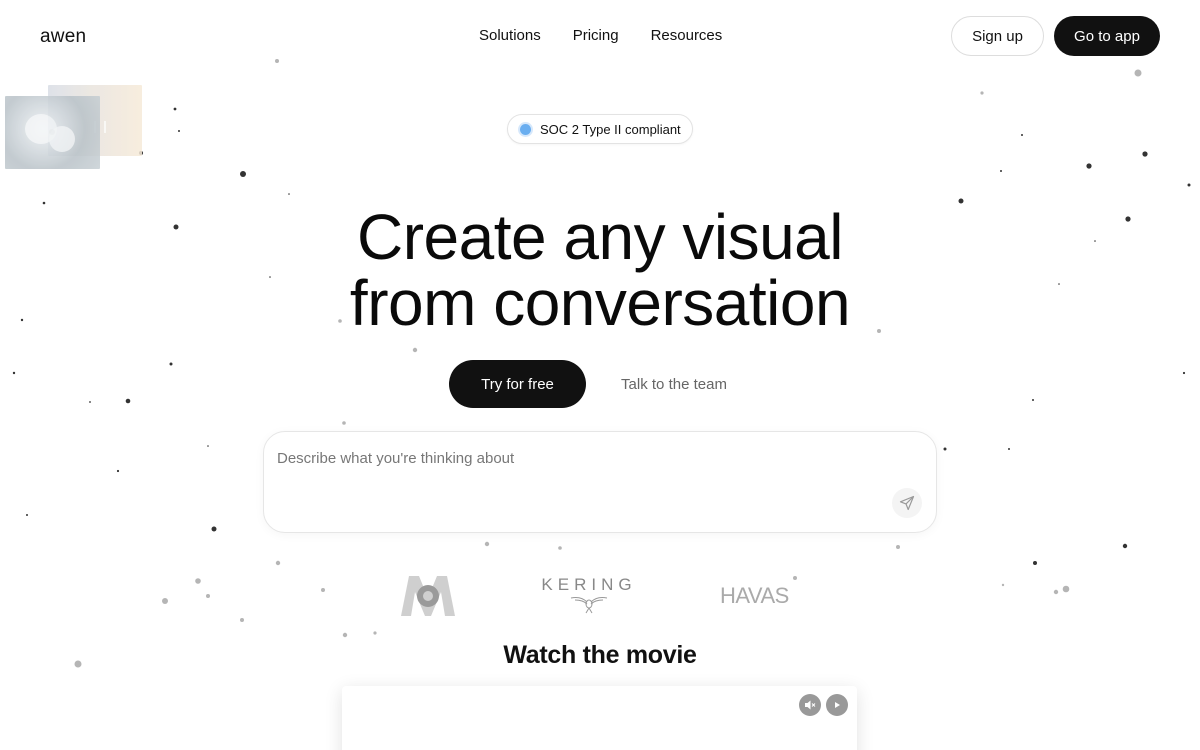  What do you see at coordinates (63, 37) in the screenshot?
I see `brand-logo: awen` at bounding box center [63, 37].